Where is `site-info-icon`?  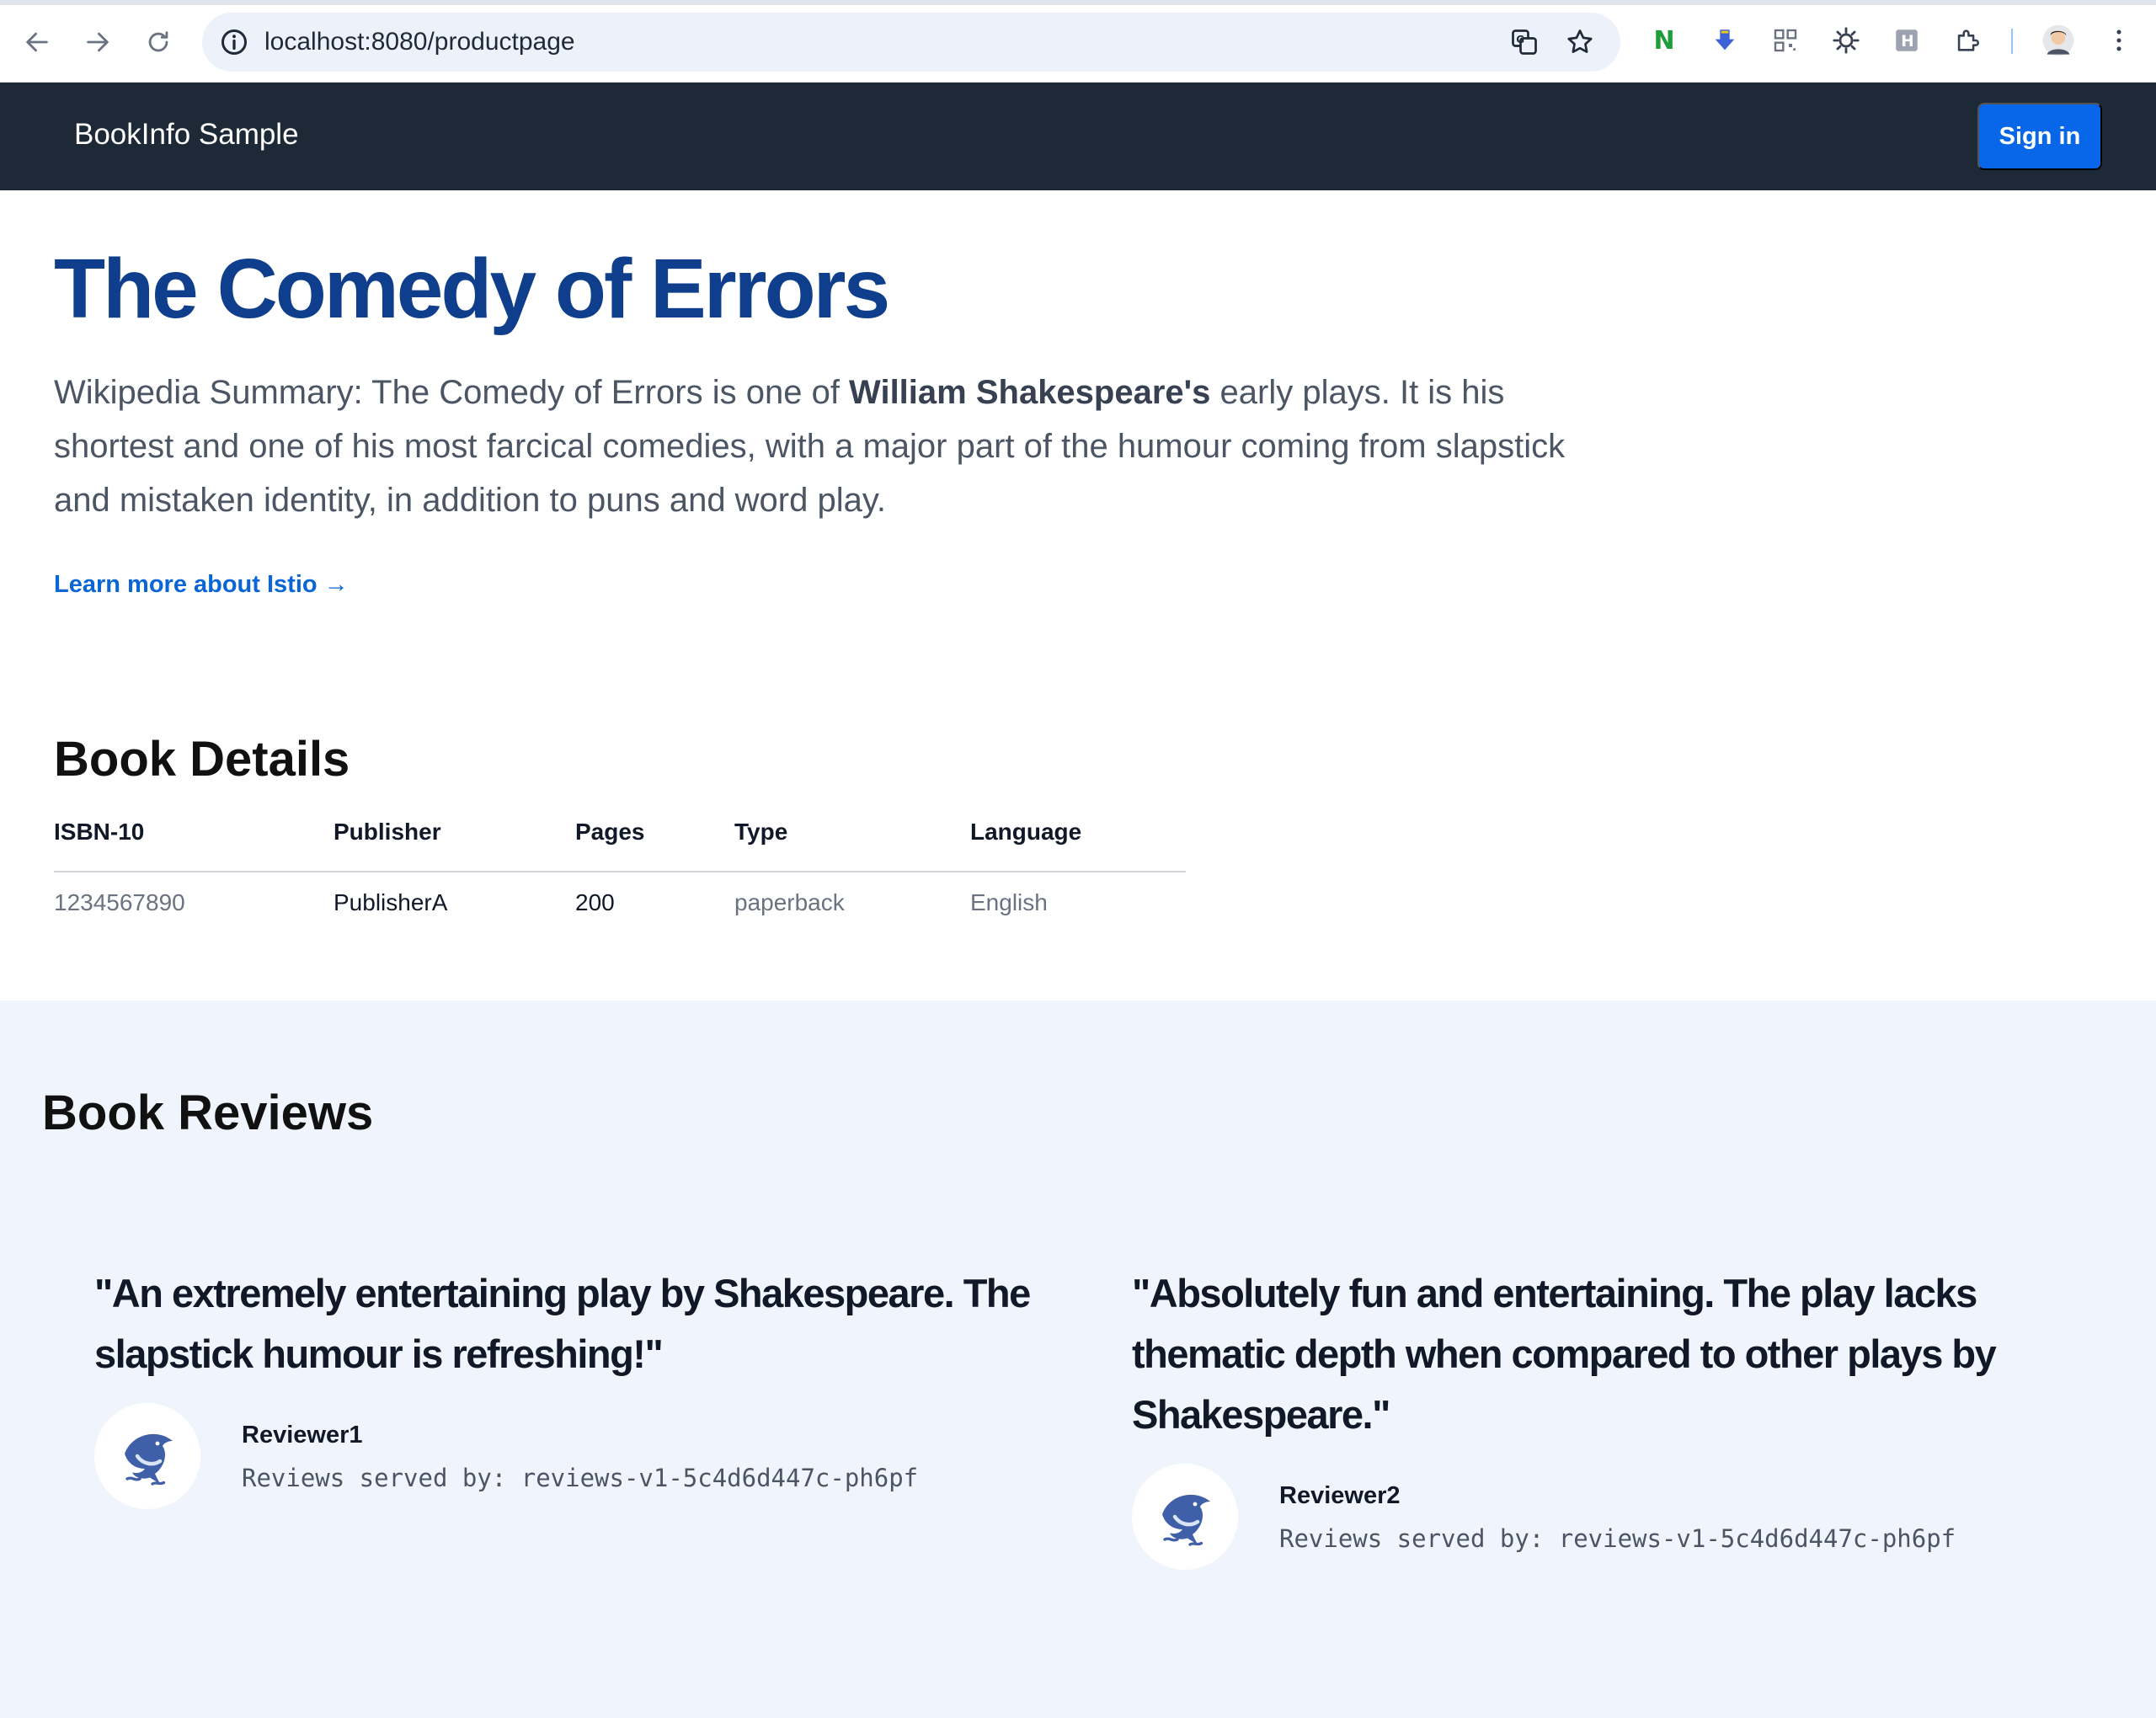
site-info-icon is located at coordinates (234, 42).